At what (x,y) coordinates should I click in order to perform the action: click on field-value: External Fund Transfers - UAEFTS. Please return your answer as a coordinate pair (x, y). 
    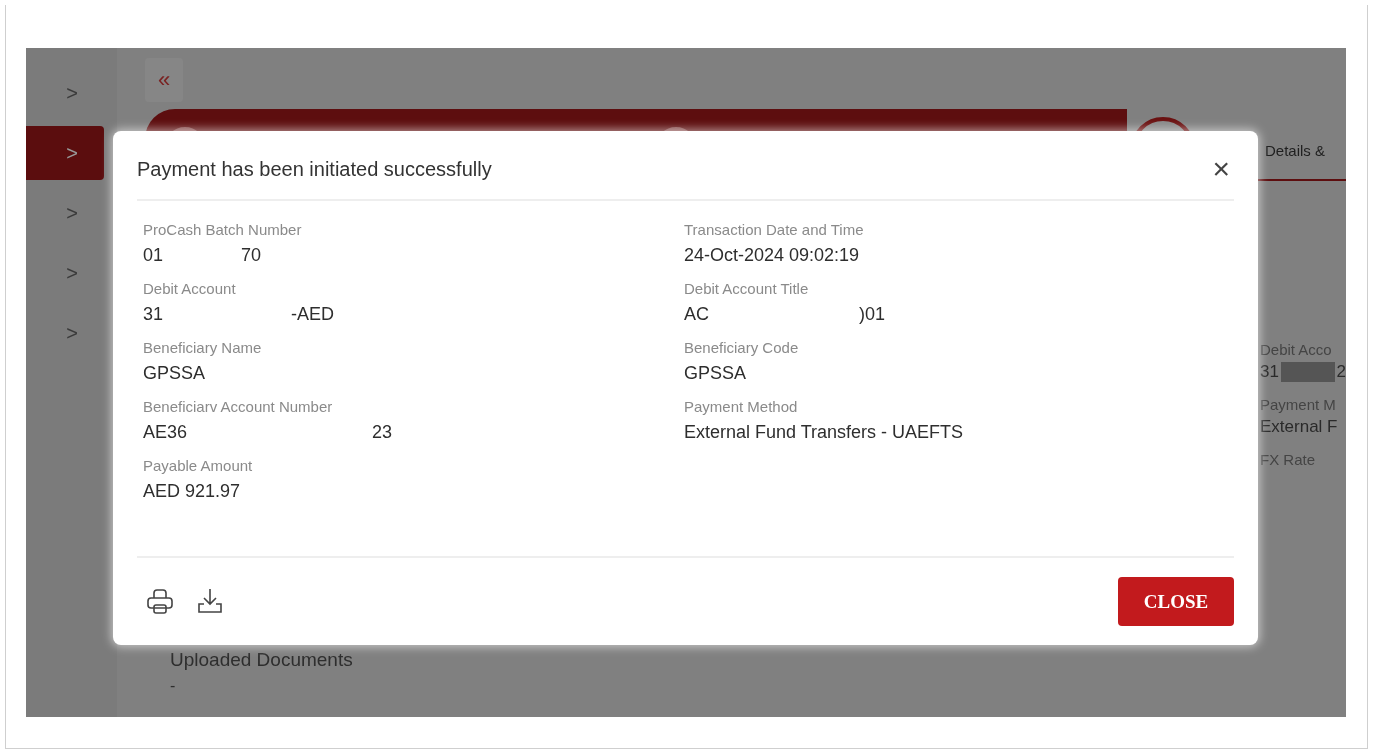
    Looking at the image, I should click on (824, 432).